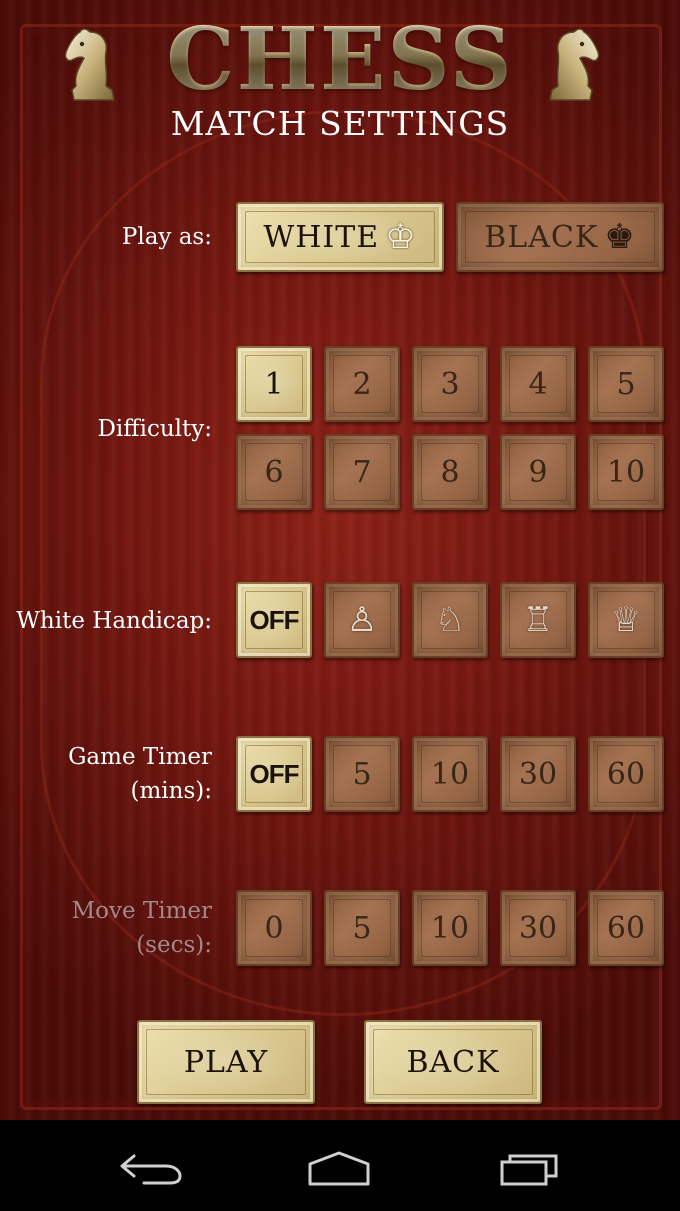 This screenshot has width=680, height=1211. What do you see at coordinates (166, 237) in the screenshot?
I see `play-as-label: Play as:` at bounding box center [166, 237].